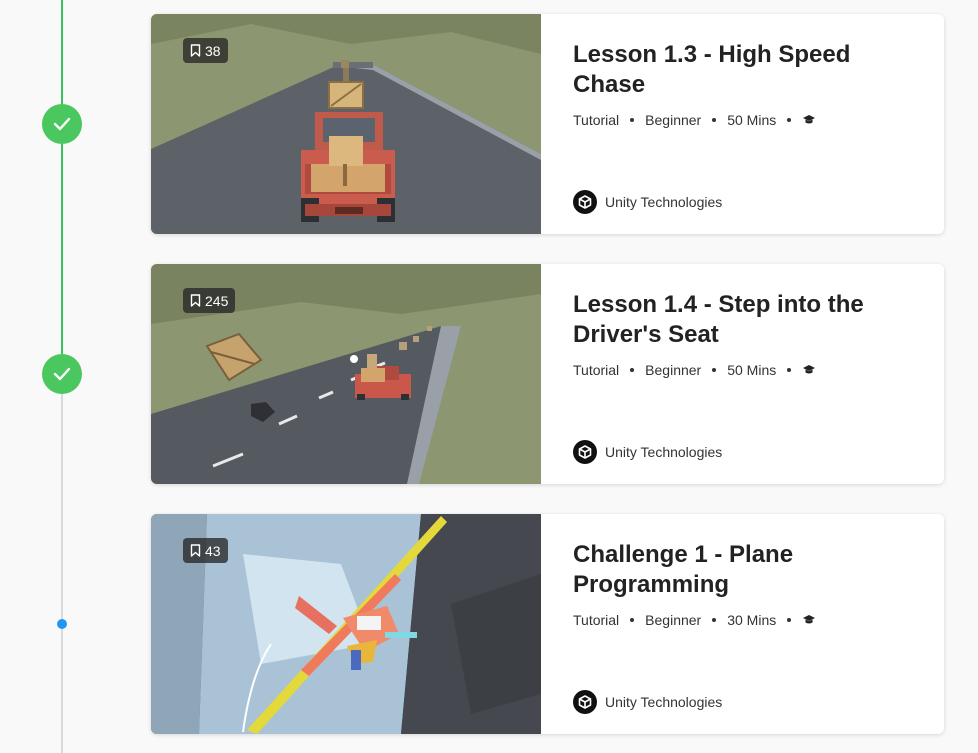 Image resolution: width=978 pixels, height=753 pixels. What do you see at coordinates (213, 550) in the screenshot?
I see `bookmark-count: 43` at bounding box center [213, 550].